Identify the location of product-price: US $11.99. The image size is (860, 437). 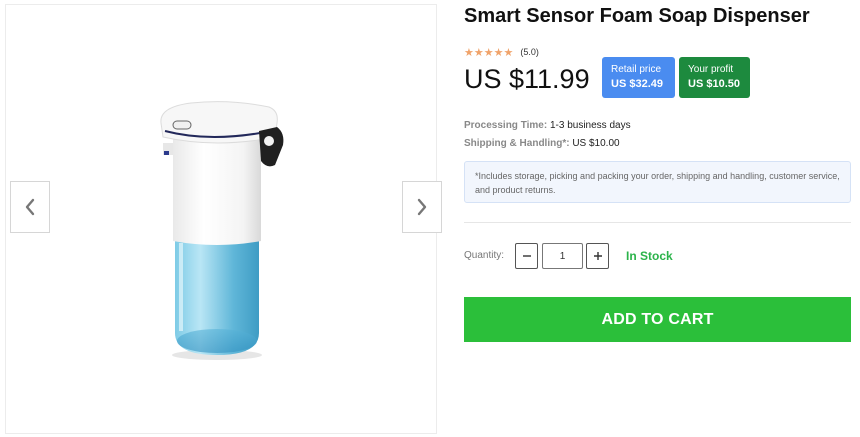
(527, 79).